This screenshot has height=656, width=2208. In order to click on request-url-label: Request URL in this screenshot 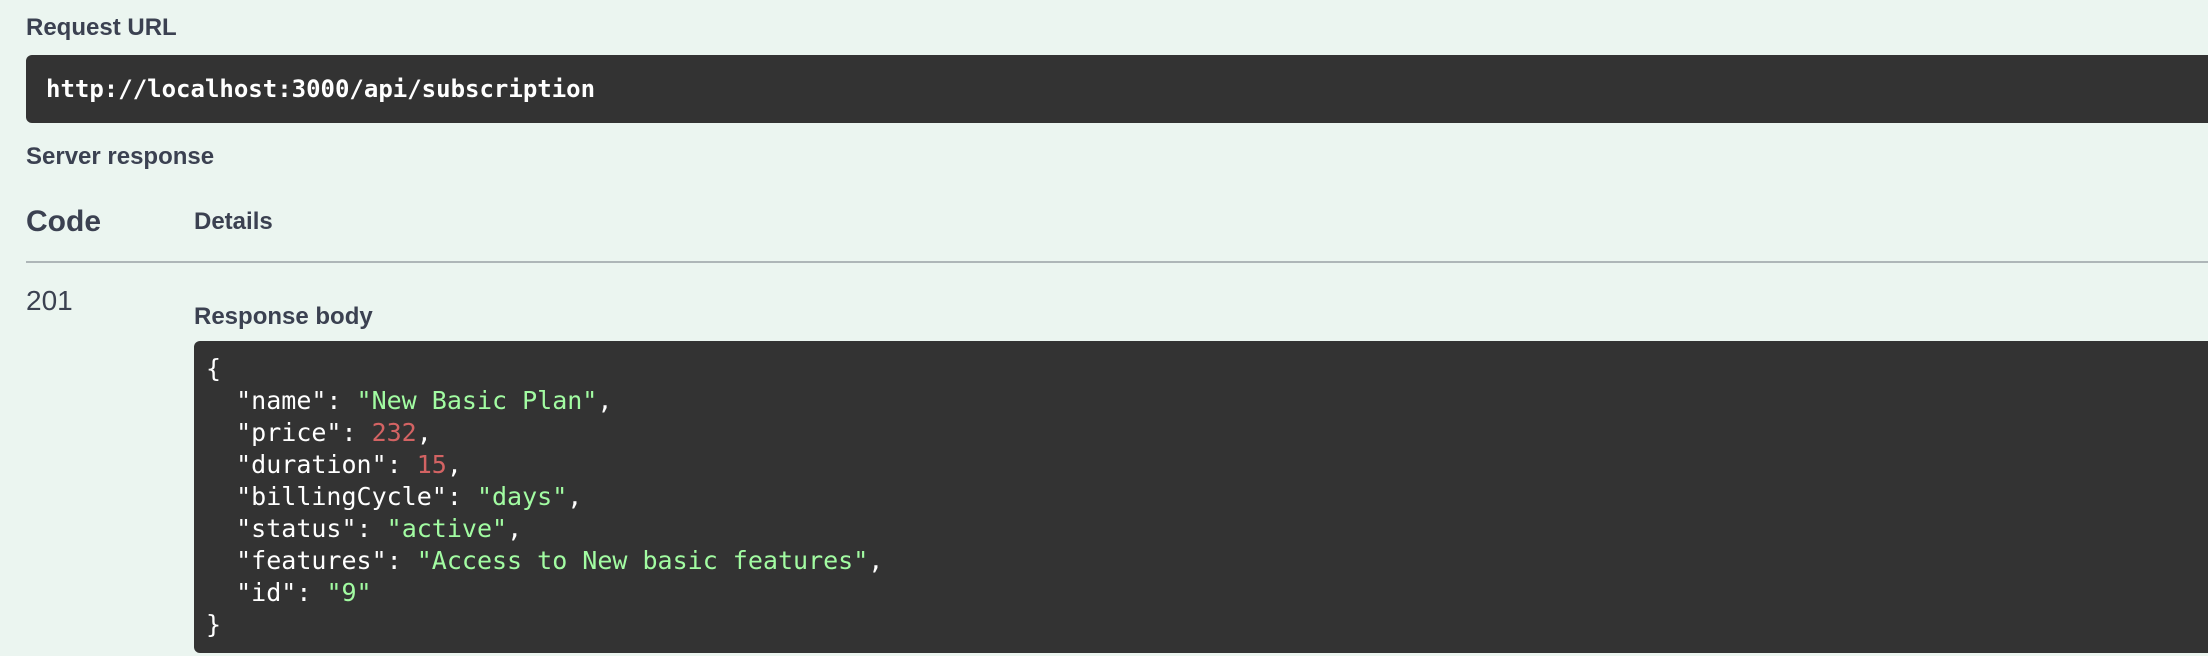, I will do `click(101, 27)`.